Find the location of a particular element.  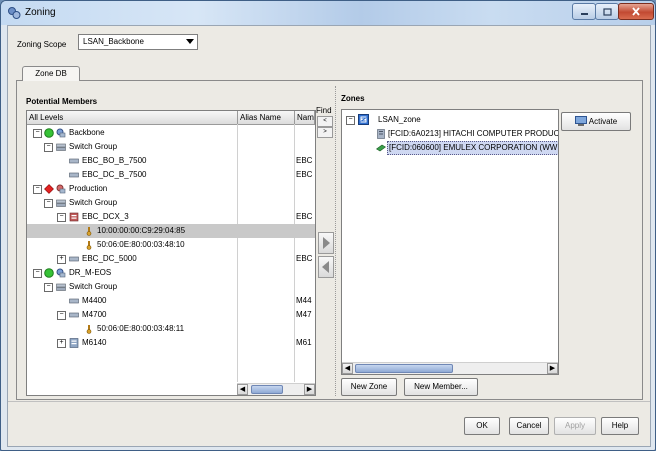

name-cell: M61 is located at coordinates (304, 342).